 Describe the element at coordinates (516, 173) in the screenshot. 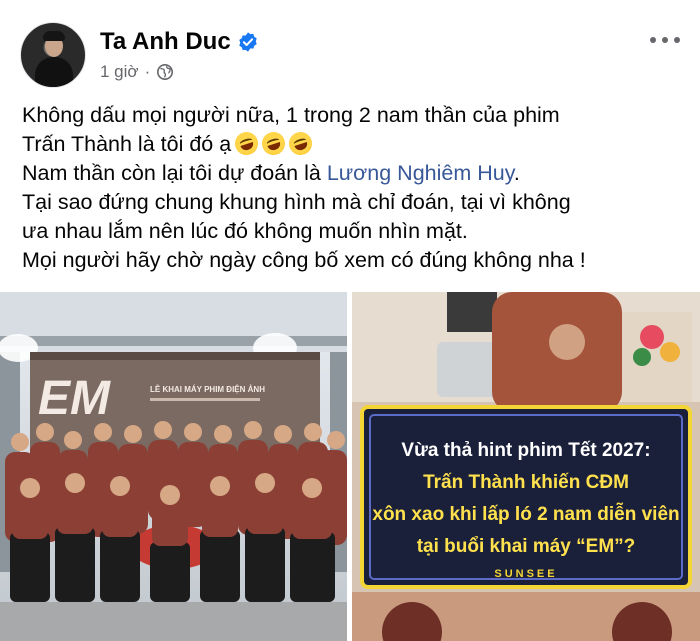

I see `post-text-fragment: .` at that location.